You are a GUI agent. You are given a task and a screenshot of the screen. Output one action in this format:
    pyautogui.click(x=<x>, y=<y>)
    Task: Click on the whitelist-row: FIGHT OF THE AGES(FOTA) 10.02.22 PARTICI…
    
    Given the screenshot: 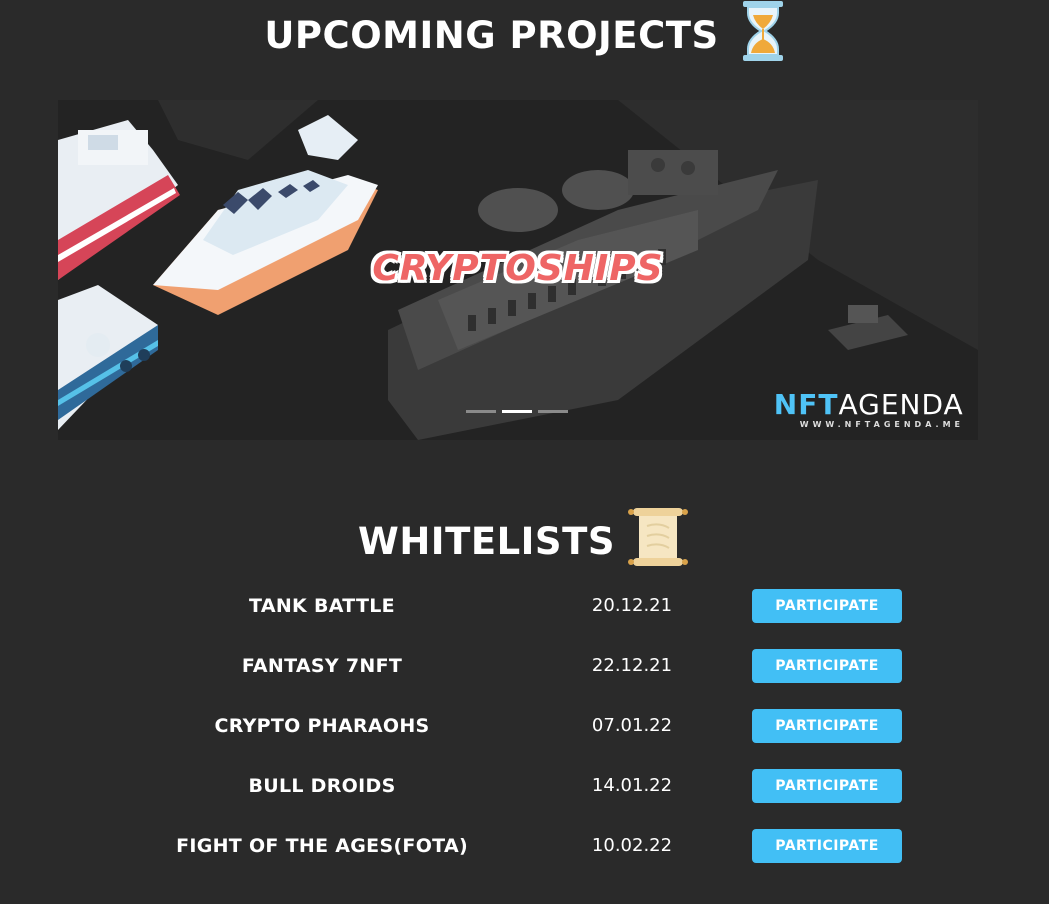 What is the action you would take?
    pyautogui.click(x=524, y=846)
    